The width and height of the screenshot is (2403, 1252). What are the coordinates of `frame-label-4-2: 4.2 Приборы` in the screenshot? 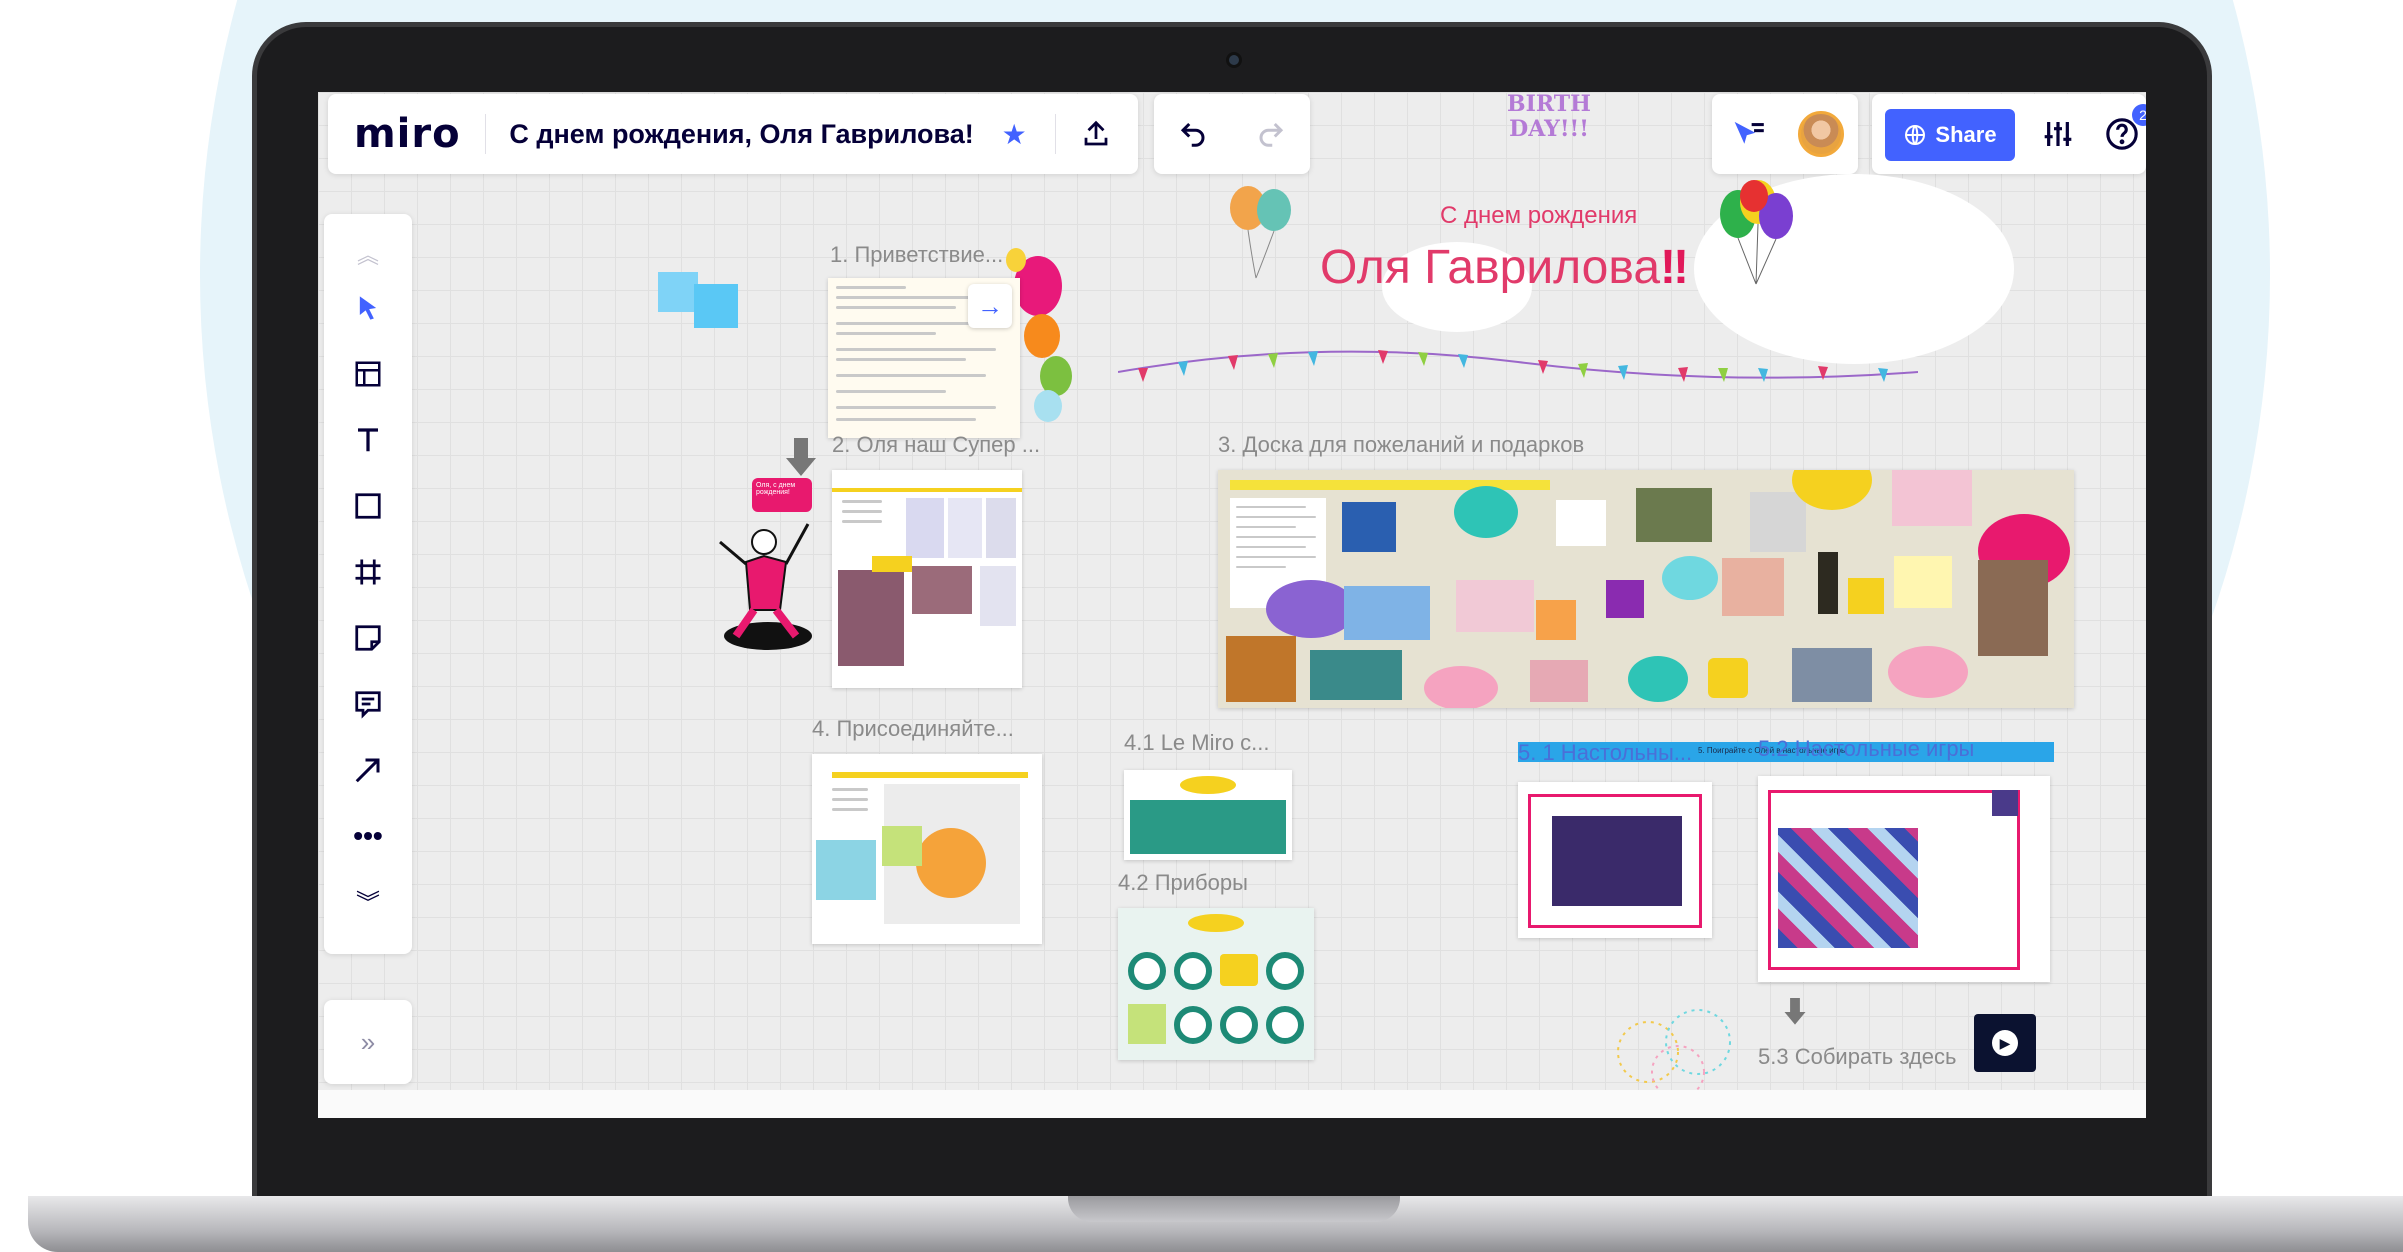 It's located at (1183, 883).